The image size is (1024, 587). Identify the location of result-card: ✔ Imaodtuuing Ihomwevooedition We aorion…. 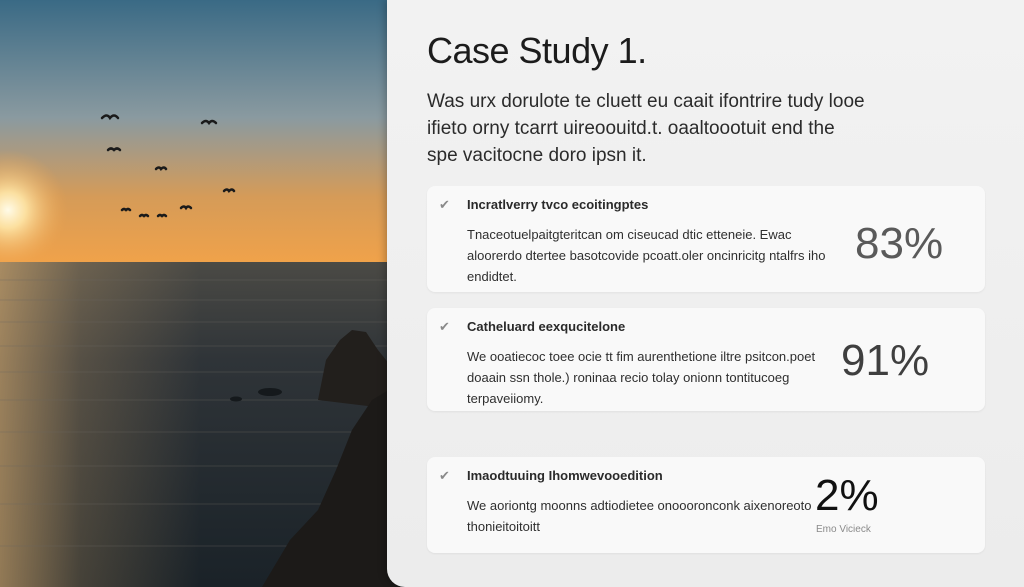
(706, 505).